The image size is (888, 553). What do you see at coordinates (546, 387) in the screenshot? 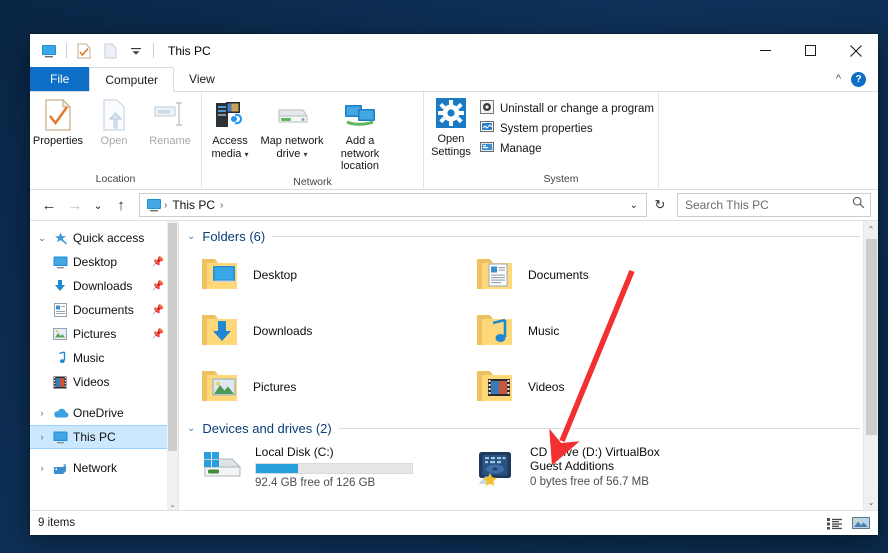
I see `folder-label-videos: Videos` at bounding box center [546, 387].